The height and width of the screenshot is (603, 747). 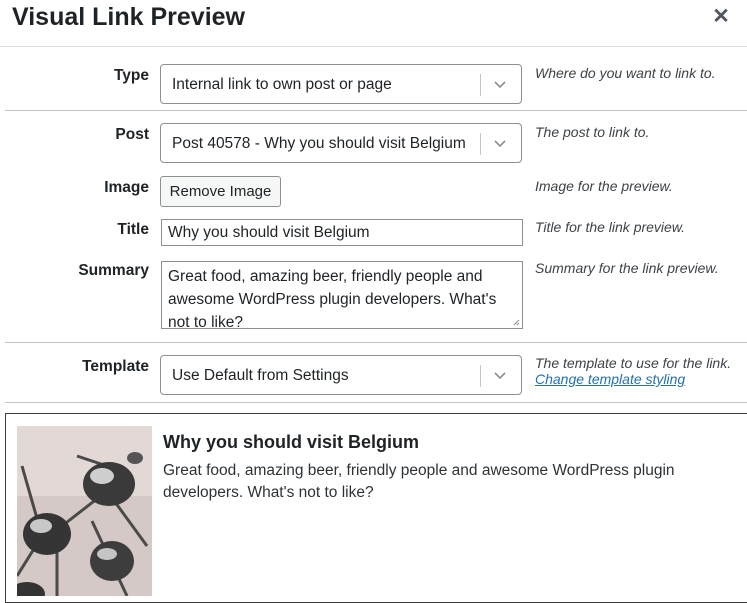 I want to click on title-input-value: Why you should visit Belgium, so click(x=269, y=232).